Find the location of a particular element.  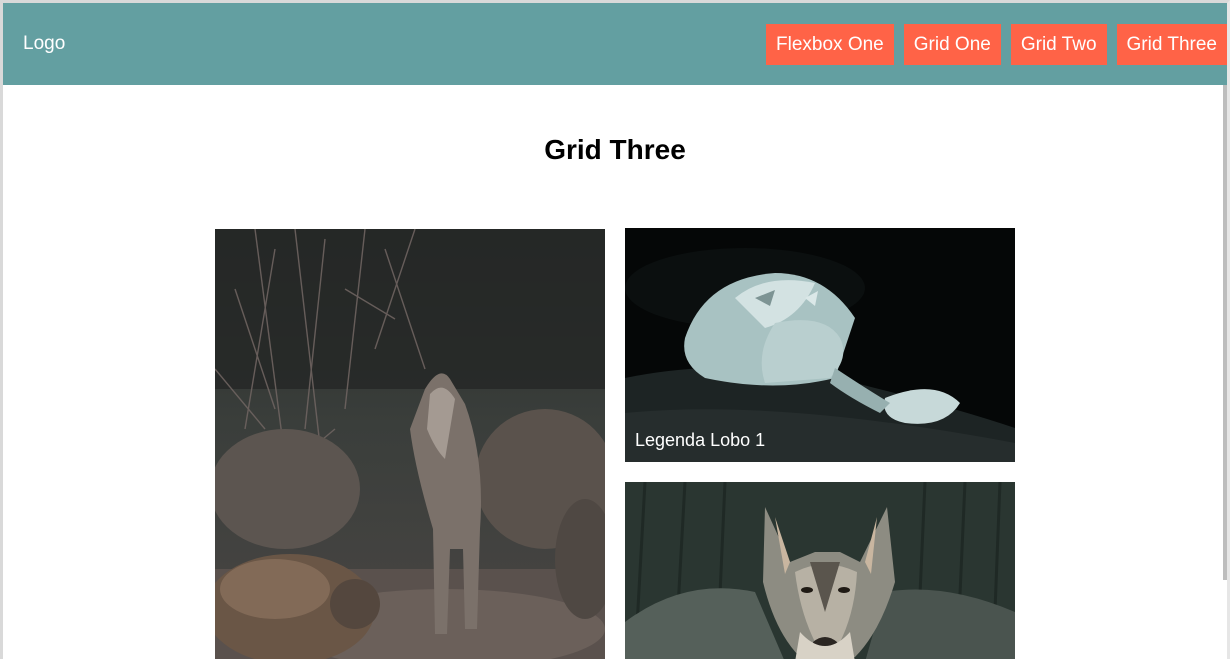

scrollbar is located at coordinates (1225, 332).